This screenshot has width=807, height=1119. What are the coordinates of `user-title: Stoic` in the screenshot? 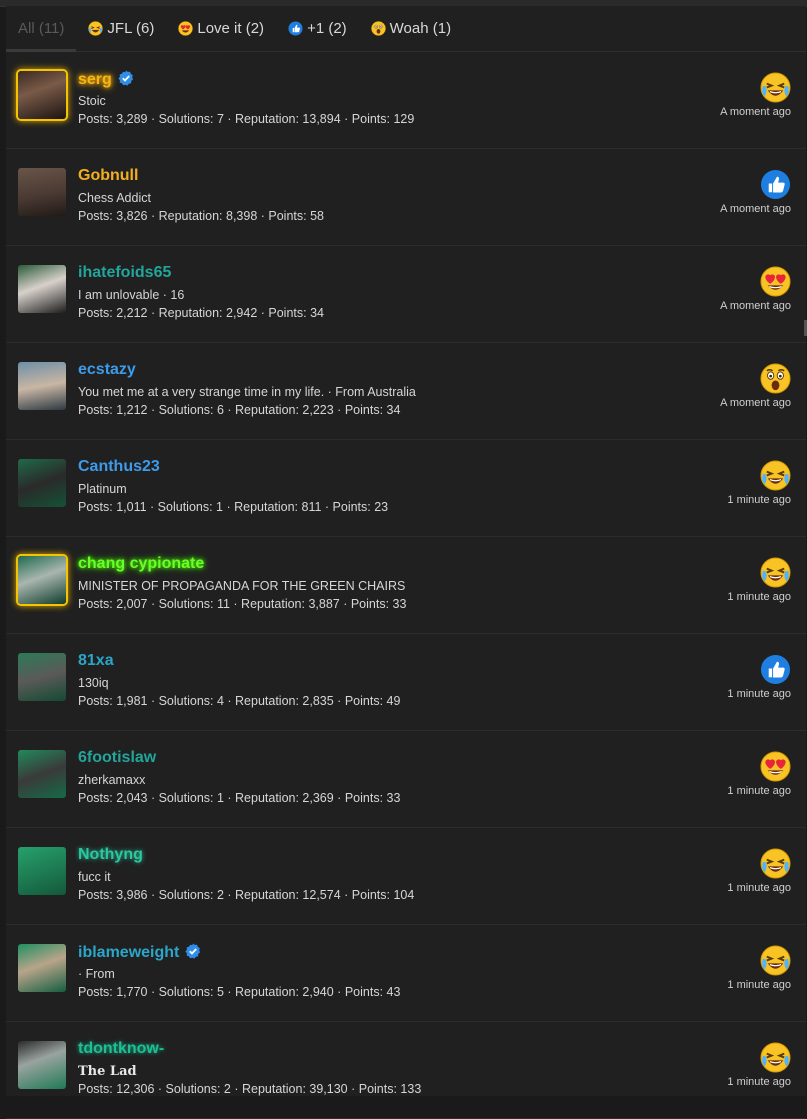 It's located at (92, 101).